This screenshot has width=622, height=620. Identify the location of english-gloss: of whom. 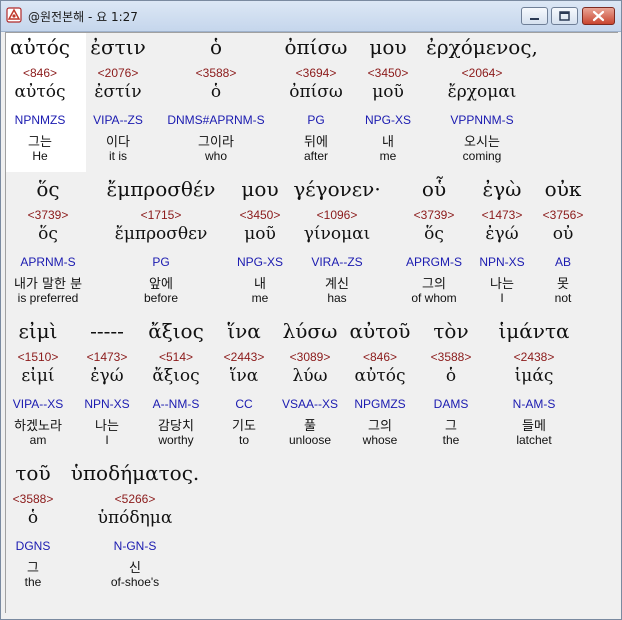
(434, 298).